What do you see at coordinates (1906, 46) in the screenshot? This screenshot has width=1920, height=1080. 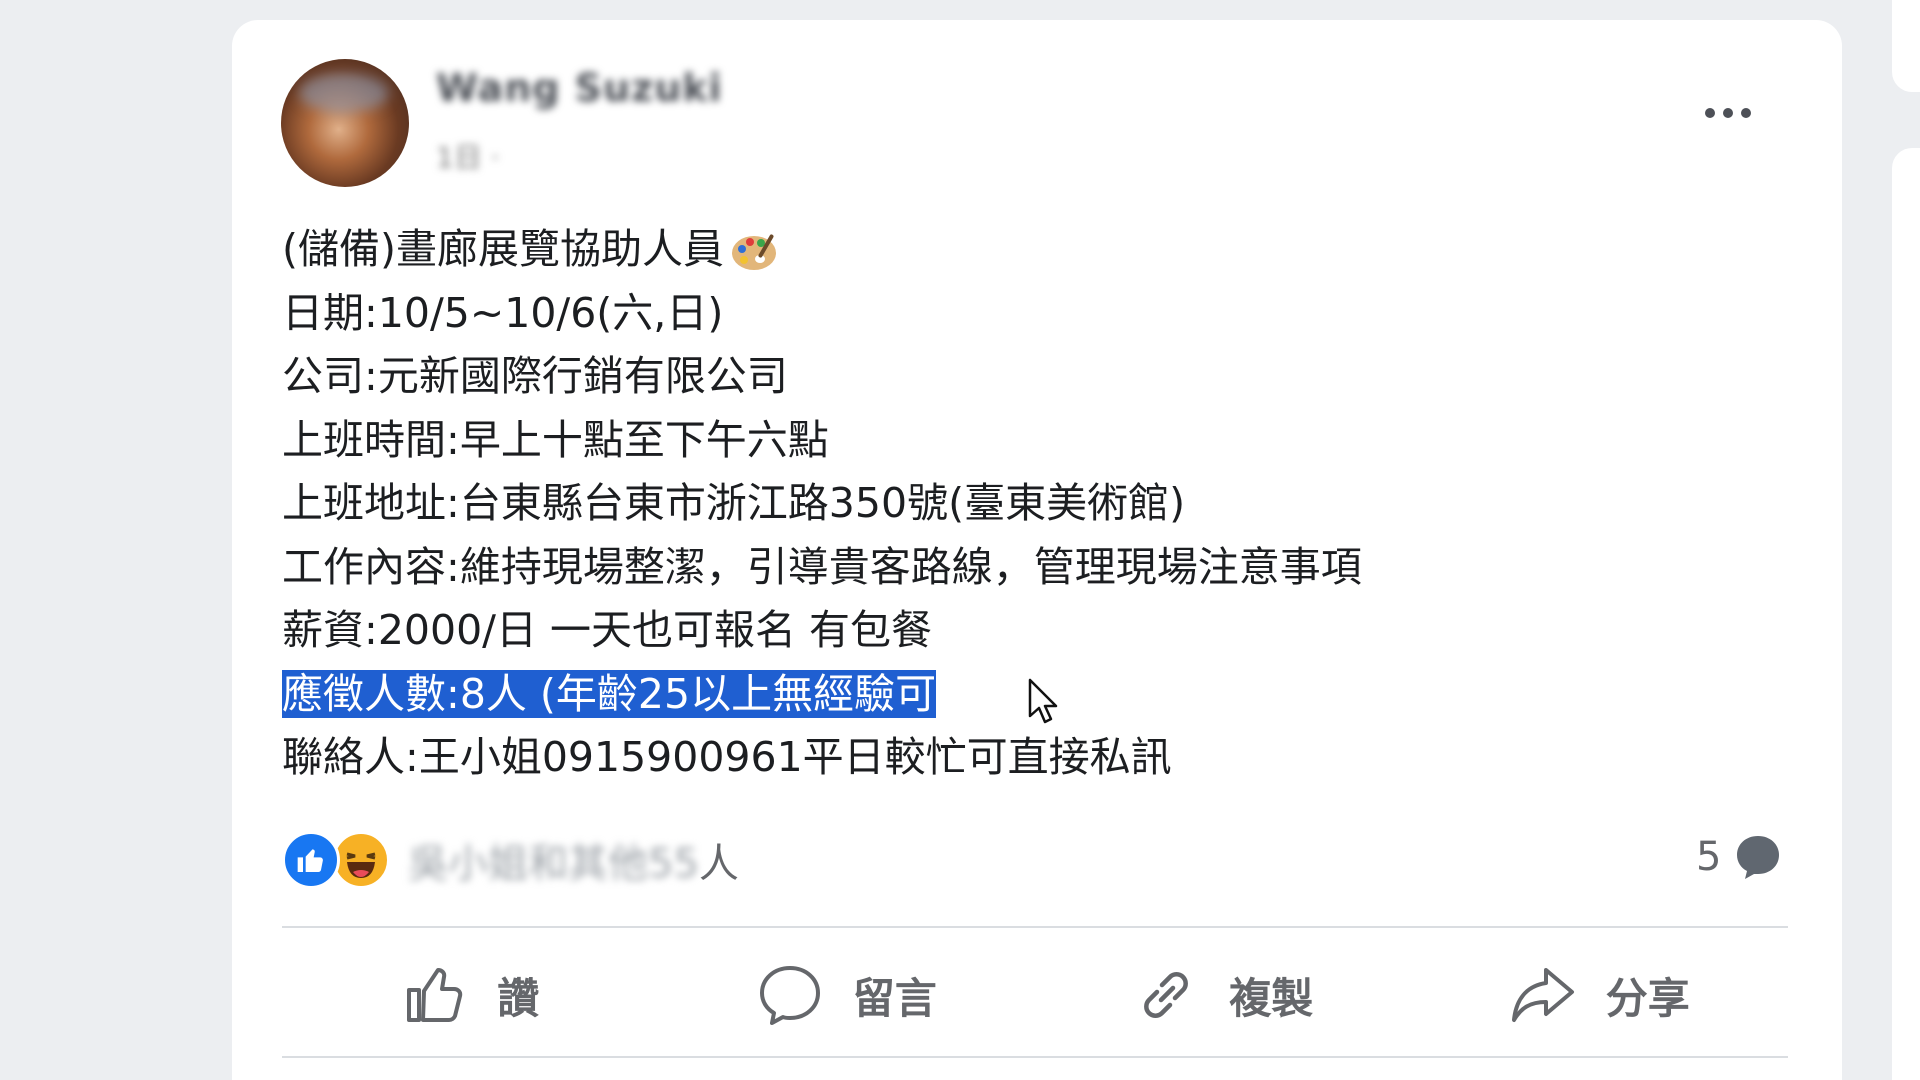 I see `adjacent-card-top` at bounding box center [1906, 46].